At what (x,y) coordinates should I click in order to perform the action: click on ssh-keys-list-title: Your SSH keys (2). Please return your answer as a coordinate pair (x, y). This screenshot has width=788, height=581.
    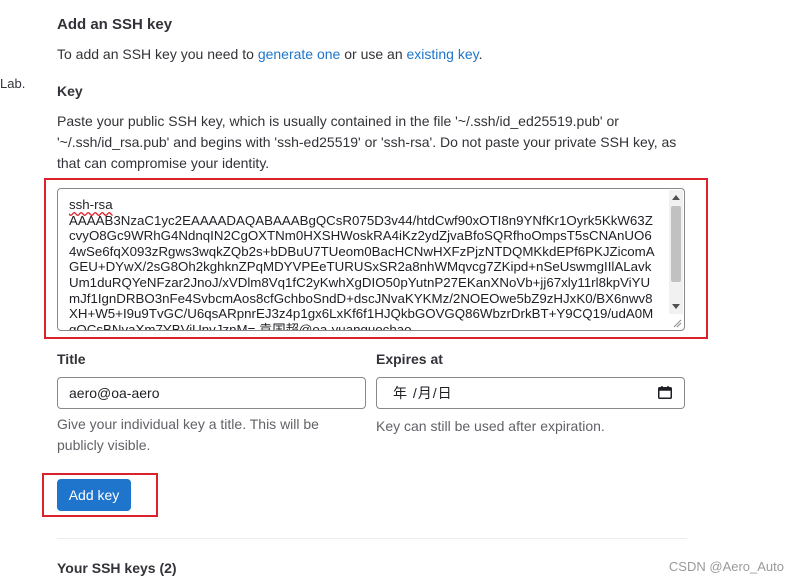
    Looking at the image, I should click on (117, 568).